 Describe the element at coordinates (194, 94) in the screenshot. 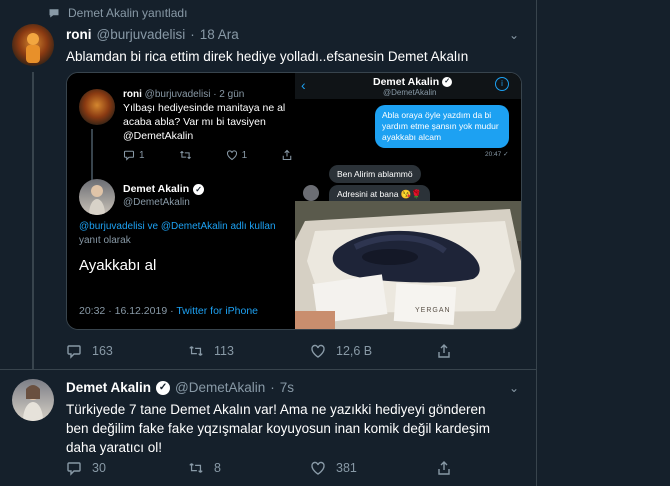

I see `embedded-orig-handle: @burjuvadelisi · 2 gün` at that location.